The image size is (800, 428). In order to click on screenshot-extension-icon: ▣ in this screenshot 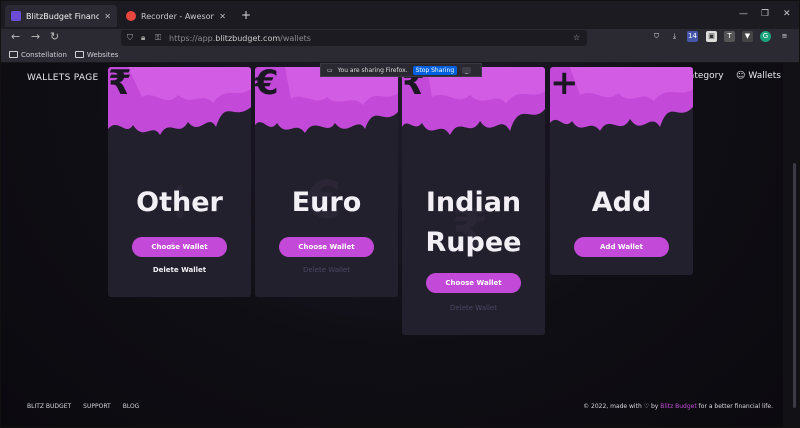, I will do `click(711, 36)`.